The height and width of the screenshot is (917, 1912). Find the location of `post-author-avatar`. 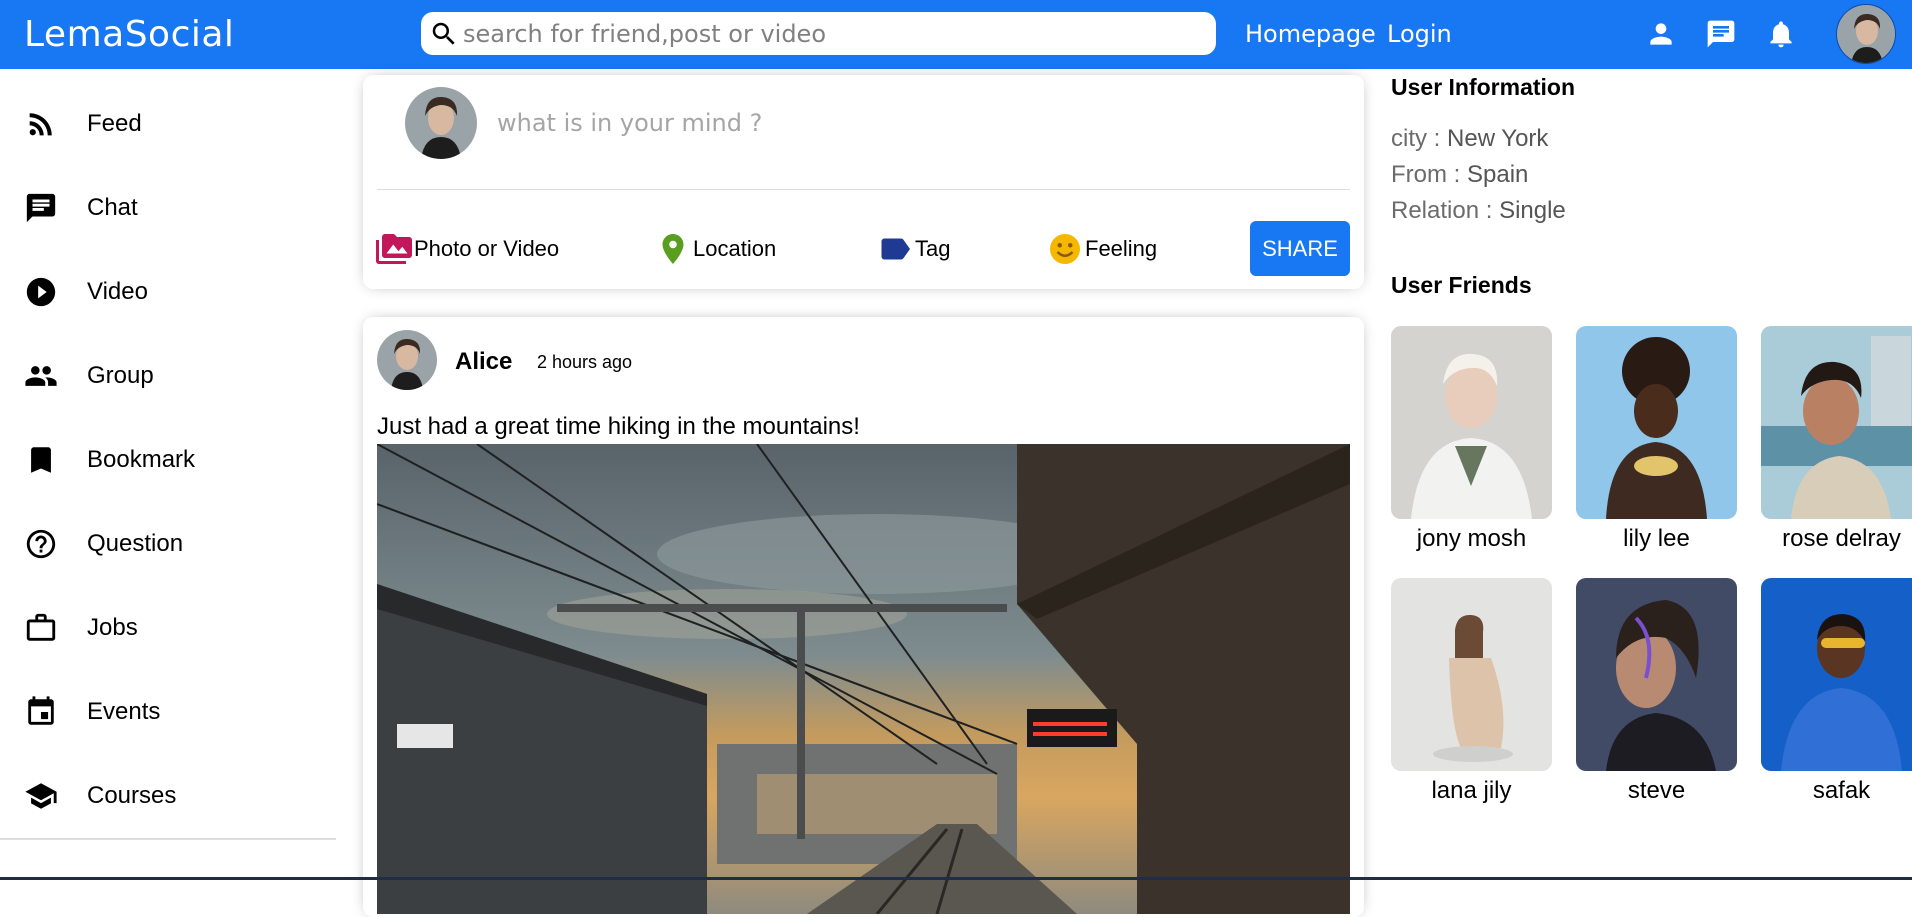

post-author-avatar is located at coordinates (407, 360).